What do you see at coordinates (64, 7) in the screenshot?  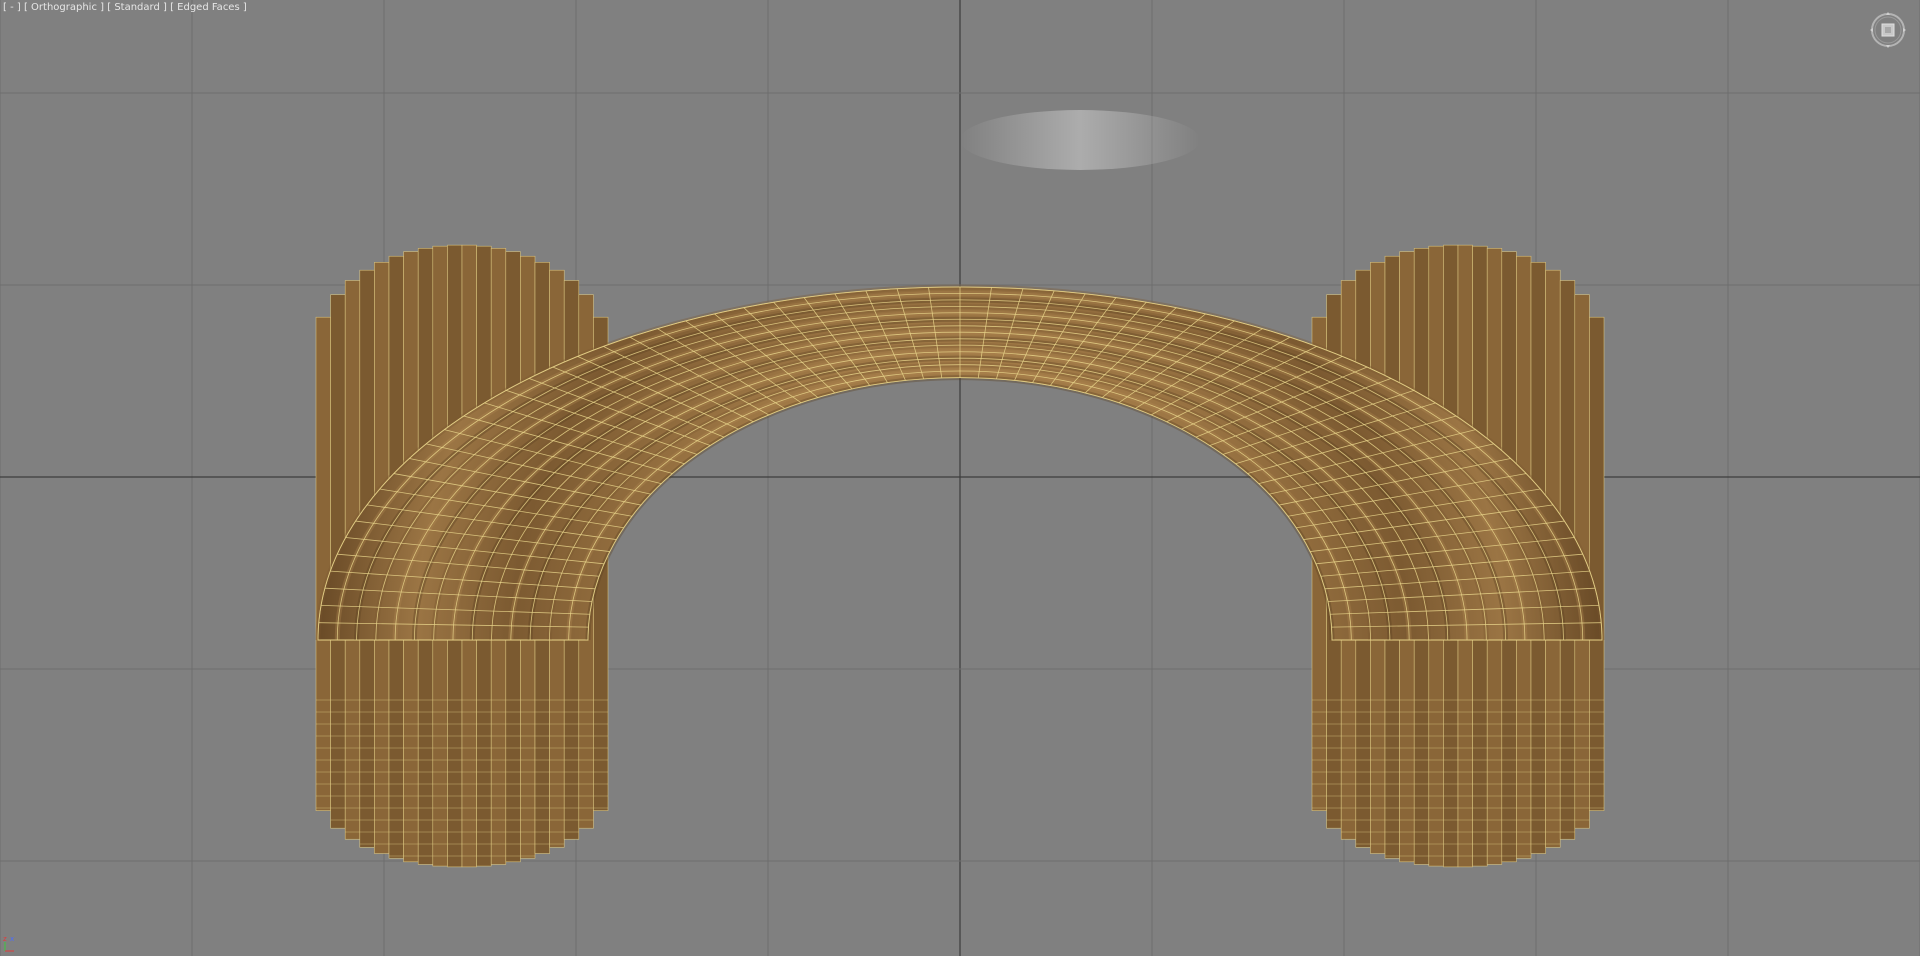 I see `view-type-label: [ Orthographic ]` at bounding box center [64, 7].